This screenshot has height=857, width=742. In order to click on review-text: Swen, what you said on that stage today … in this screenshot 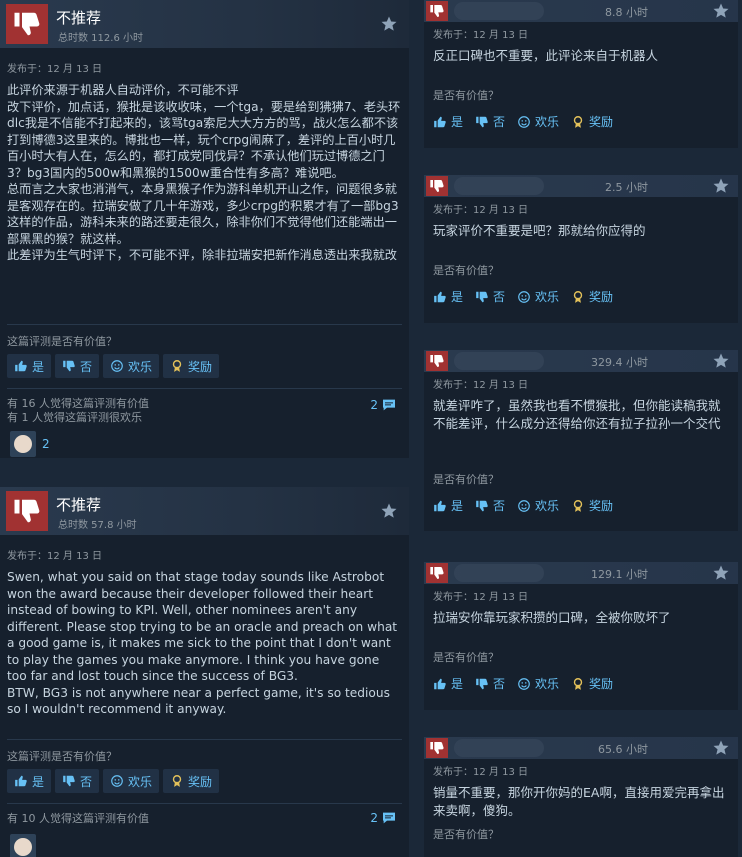, I will do `click(204, 647)`.